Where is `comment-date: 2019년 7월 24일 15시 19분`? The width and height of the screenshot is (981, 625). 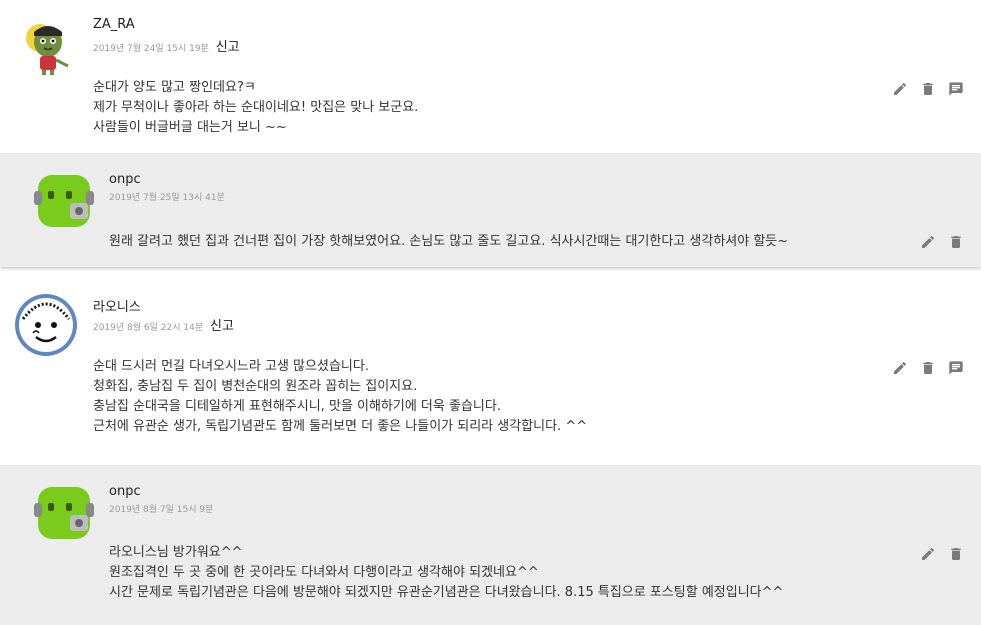
comment-date: 2019년 7월 24일 15시 19분 is located at coordinates (151, 49).